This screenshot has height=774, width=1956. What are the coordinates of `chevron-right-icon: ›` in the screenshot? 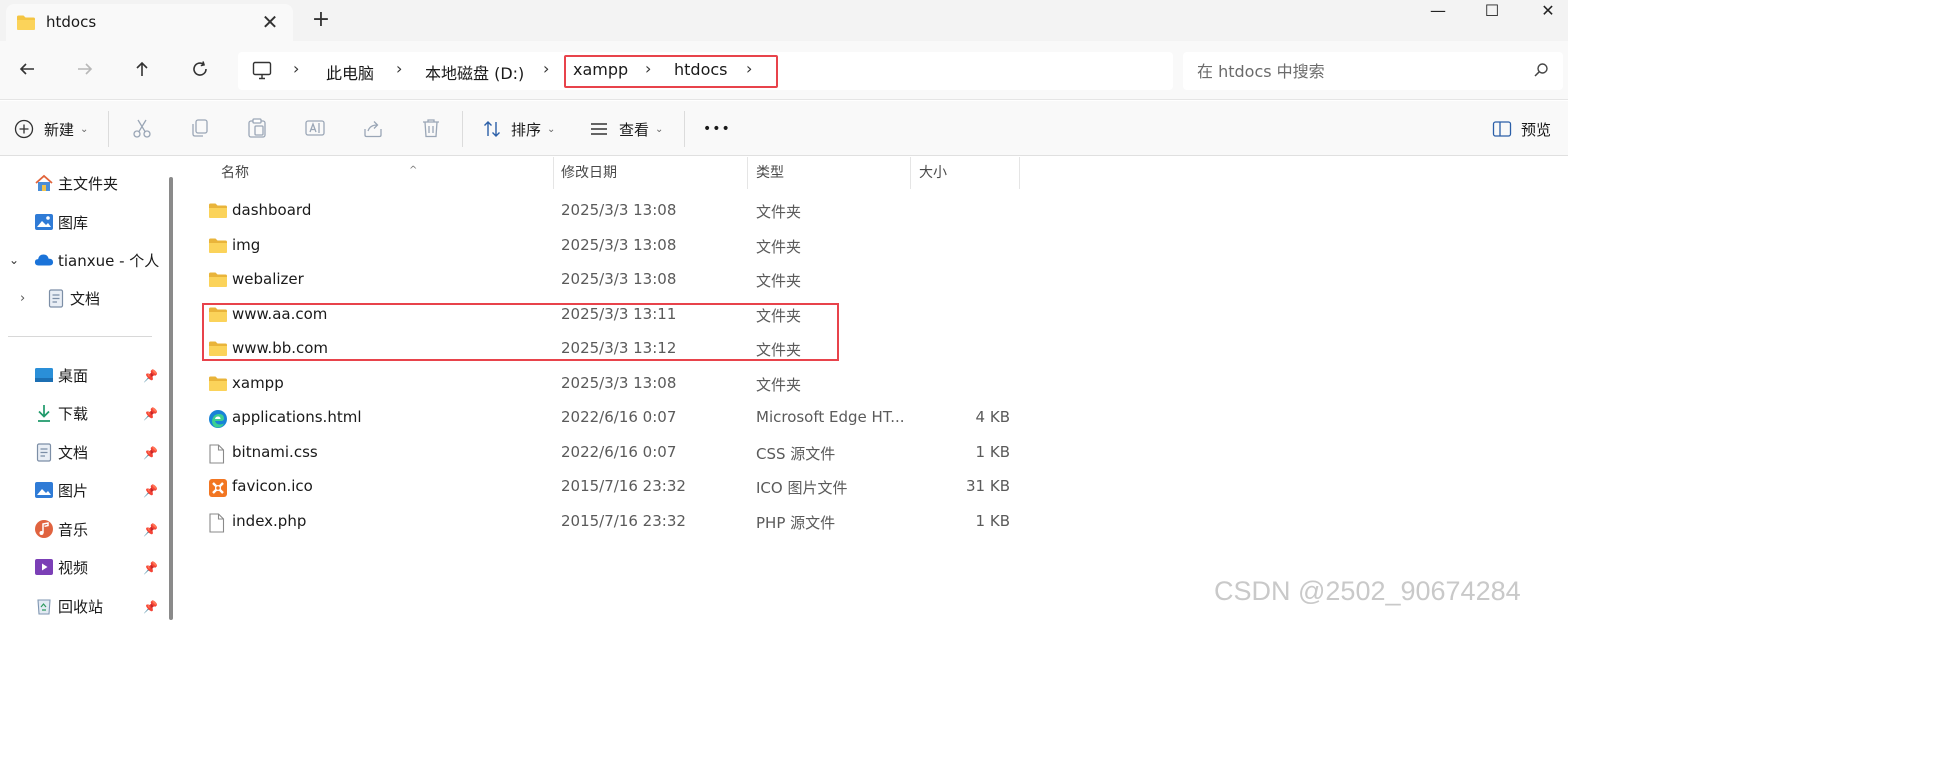 It's located at (27, 298).